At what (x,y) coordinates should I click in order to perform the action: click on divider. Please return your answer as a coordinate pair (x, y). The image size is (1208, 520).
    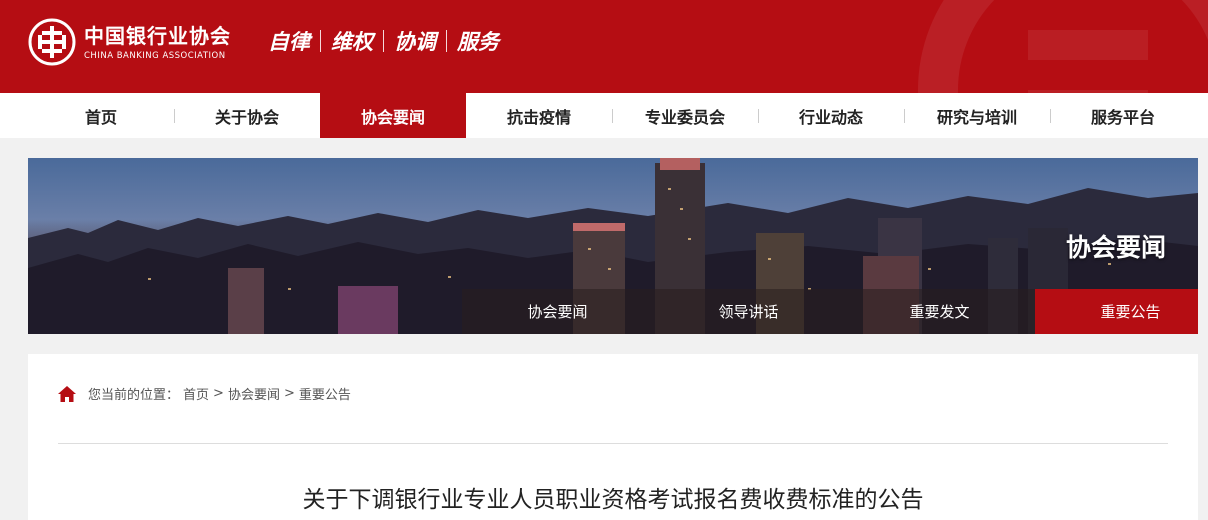
    Looking at the image, I should click on (613, 443).